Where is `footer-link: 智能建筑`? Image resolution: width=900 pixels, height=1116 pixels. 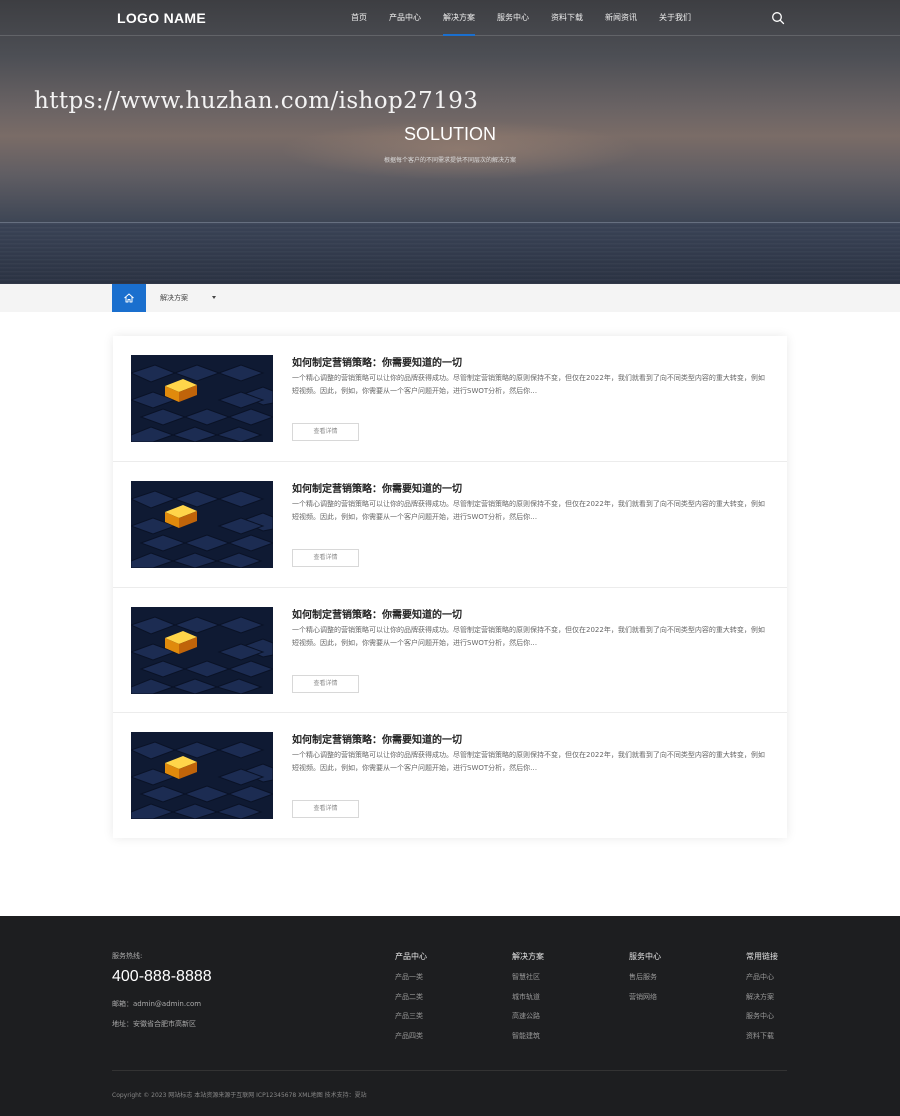 footer-link: 智能建筑 is located at coordinates (528, 1041).